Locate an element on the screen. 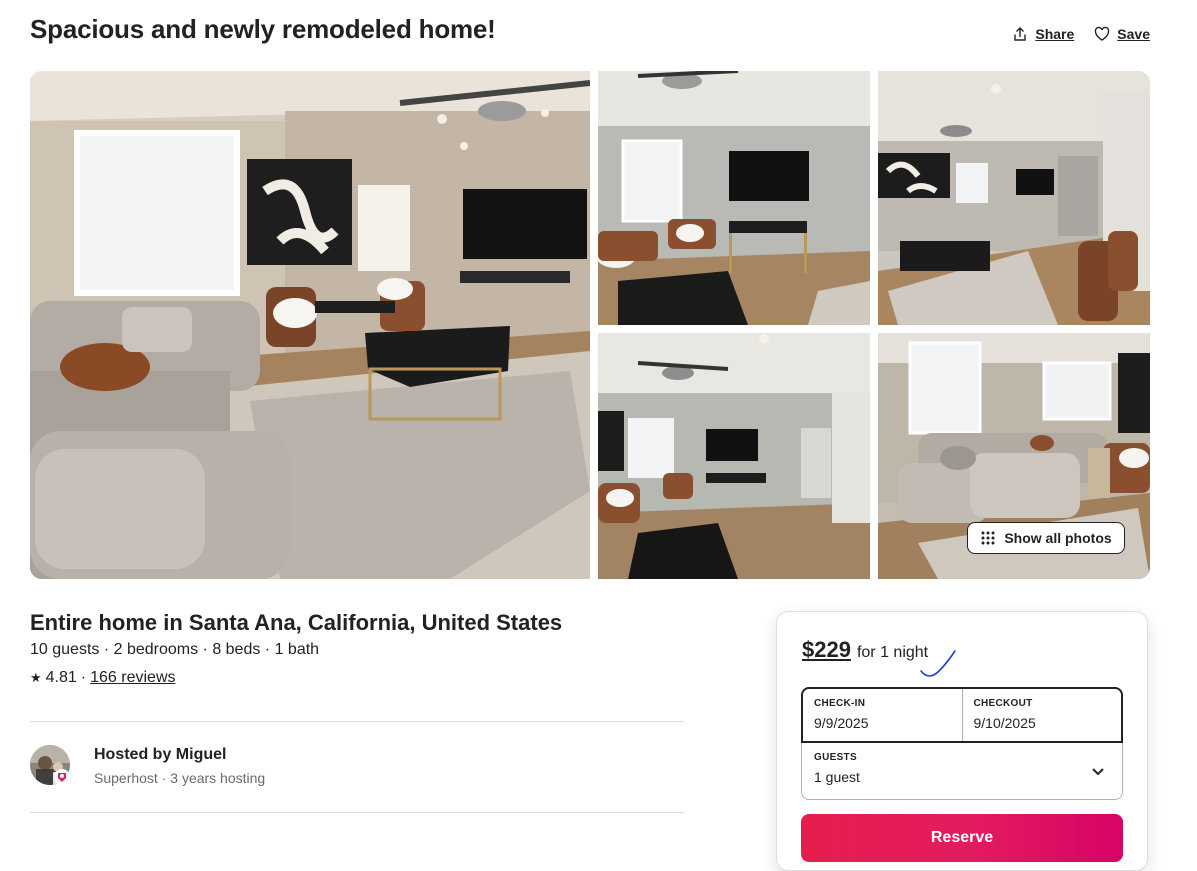 Image resolution: width=1197 pixels, height=871 pixels. reviews-link: 166 reviews is located at coordinates (132, 678).